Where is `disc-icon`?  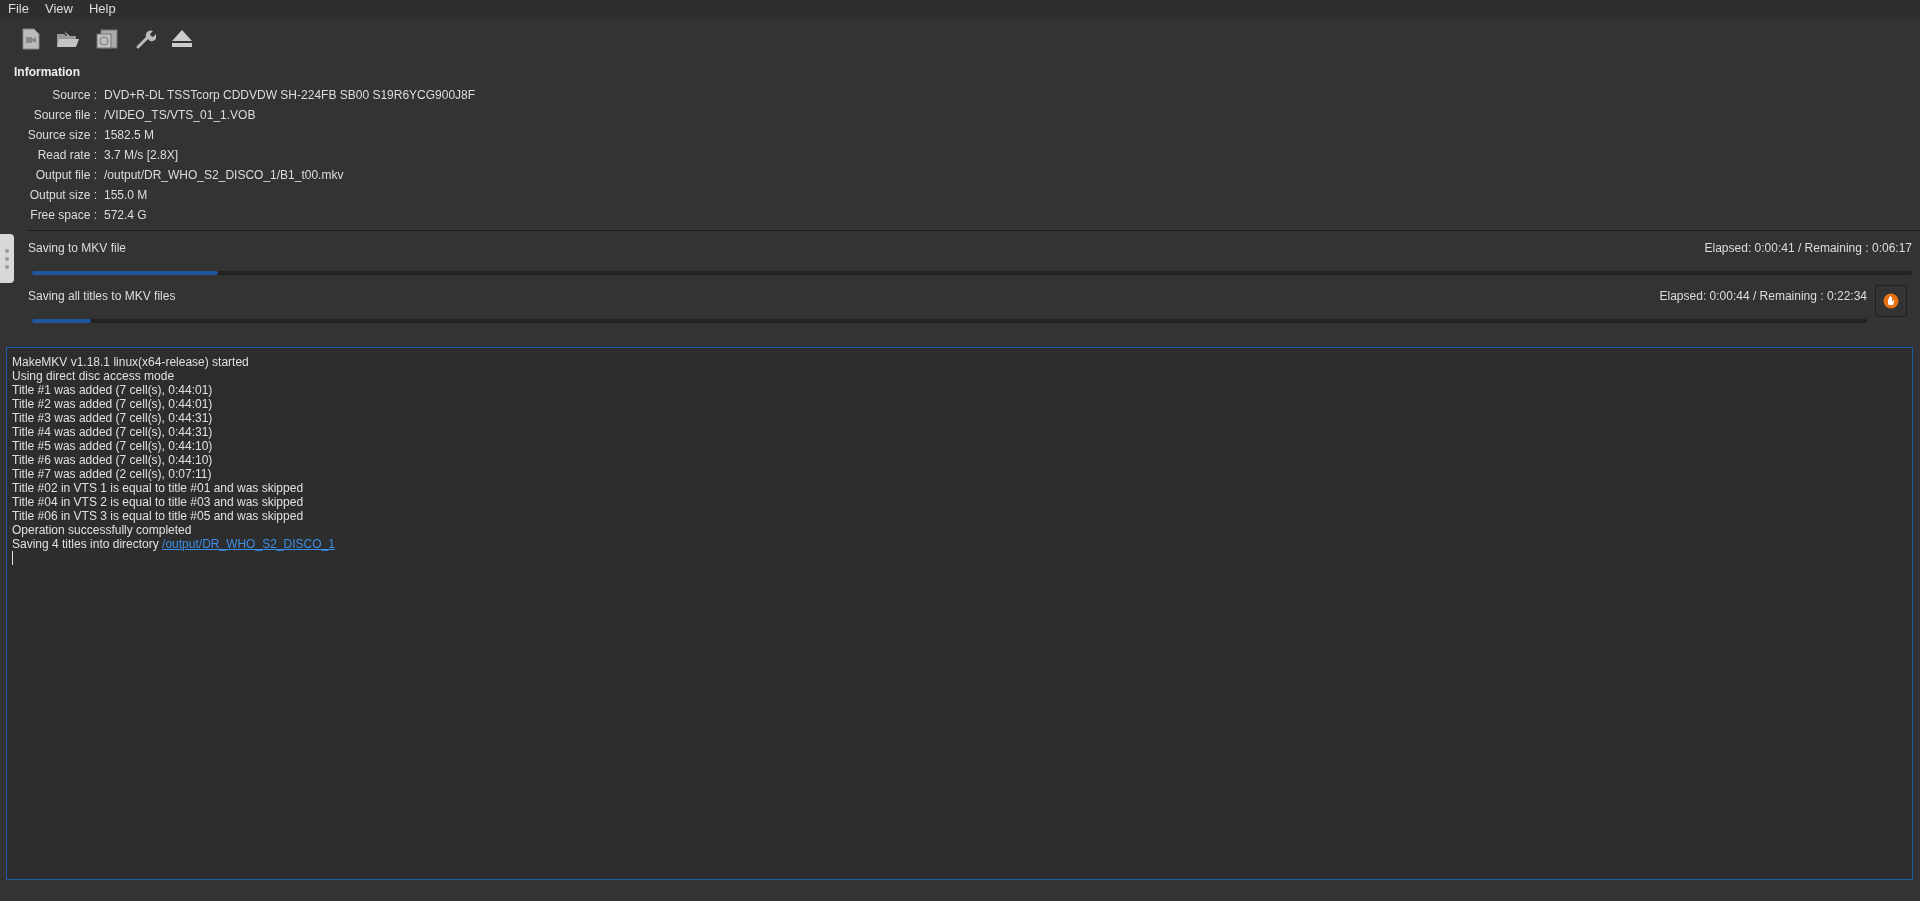 disc-icon is located at coordinates (107, 39).